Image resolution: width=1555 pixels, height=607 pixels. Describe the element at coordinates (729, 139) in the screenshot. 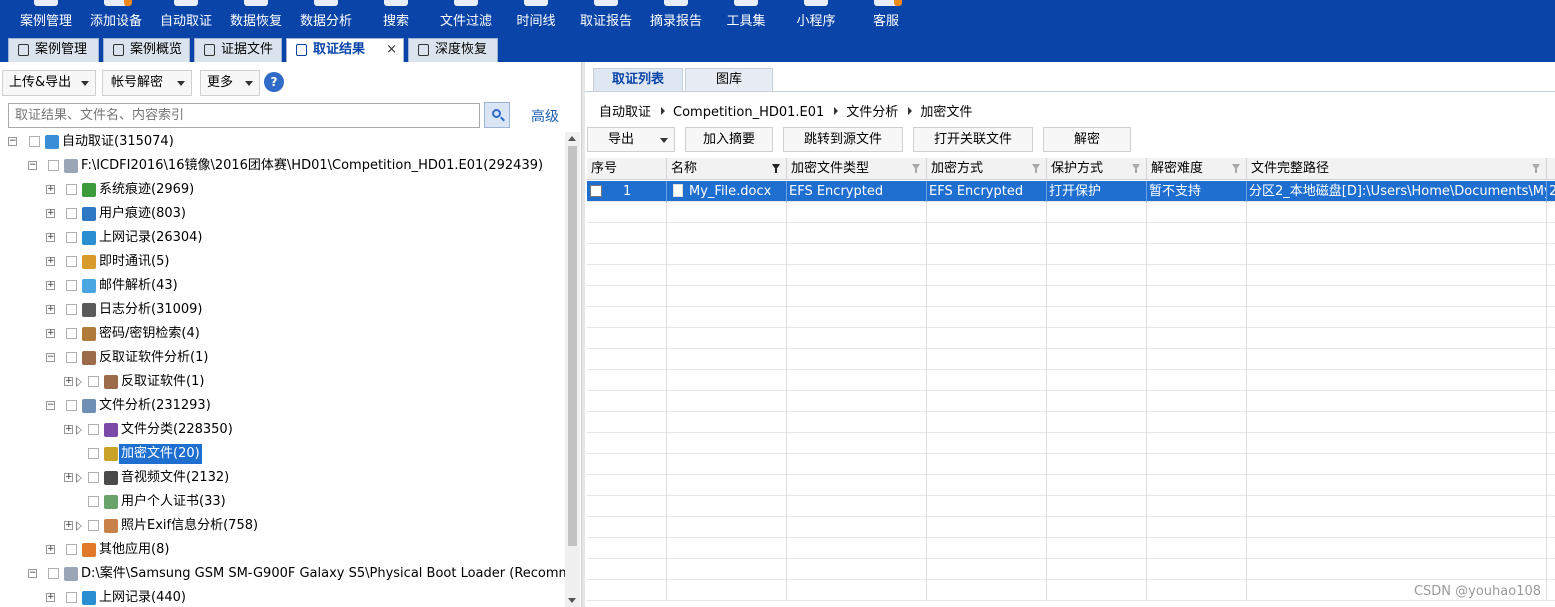

I see `add-excerpt-button: 加入摘要` at that location.